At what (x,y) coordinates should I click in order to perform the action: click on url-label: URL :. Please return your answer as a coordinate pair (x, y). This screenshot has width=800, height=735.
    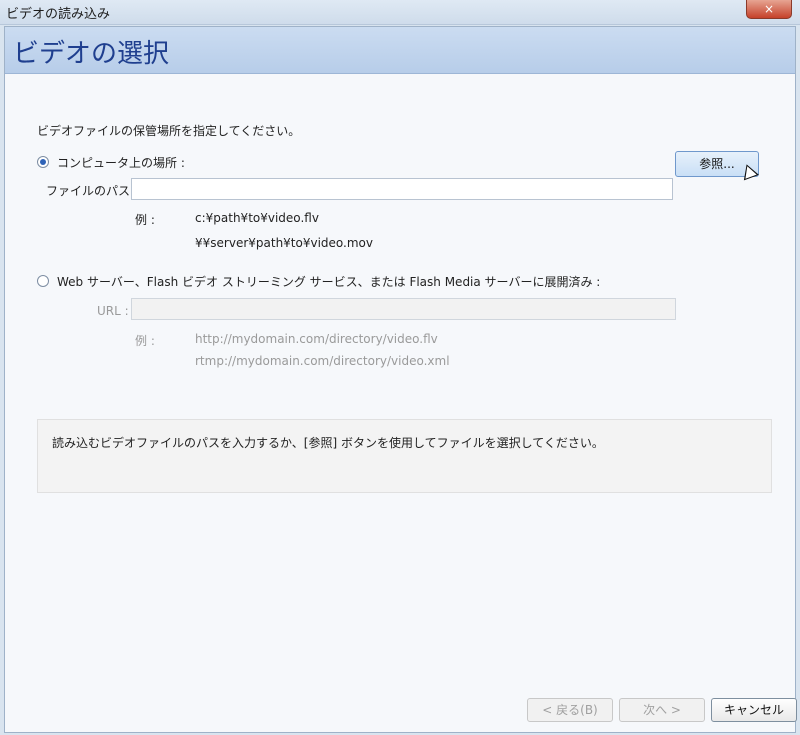
    Looking at the image, I should click on (113, 311).